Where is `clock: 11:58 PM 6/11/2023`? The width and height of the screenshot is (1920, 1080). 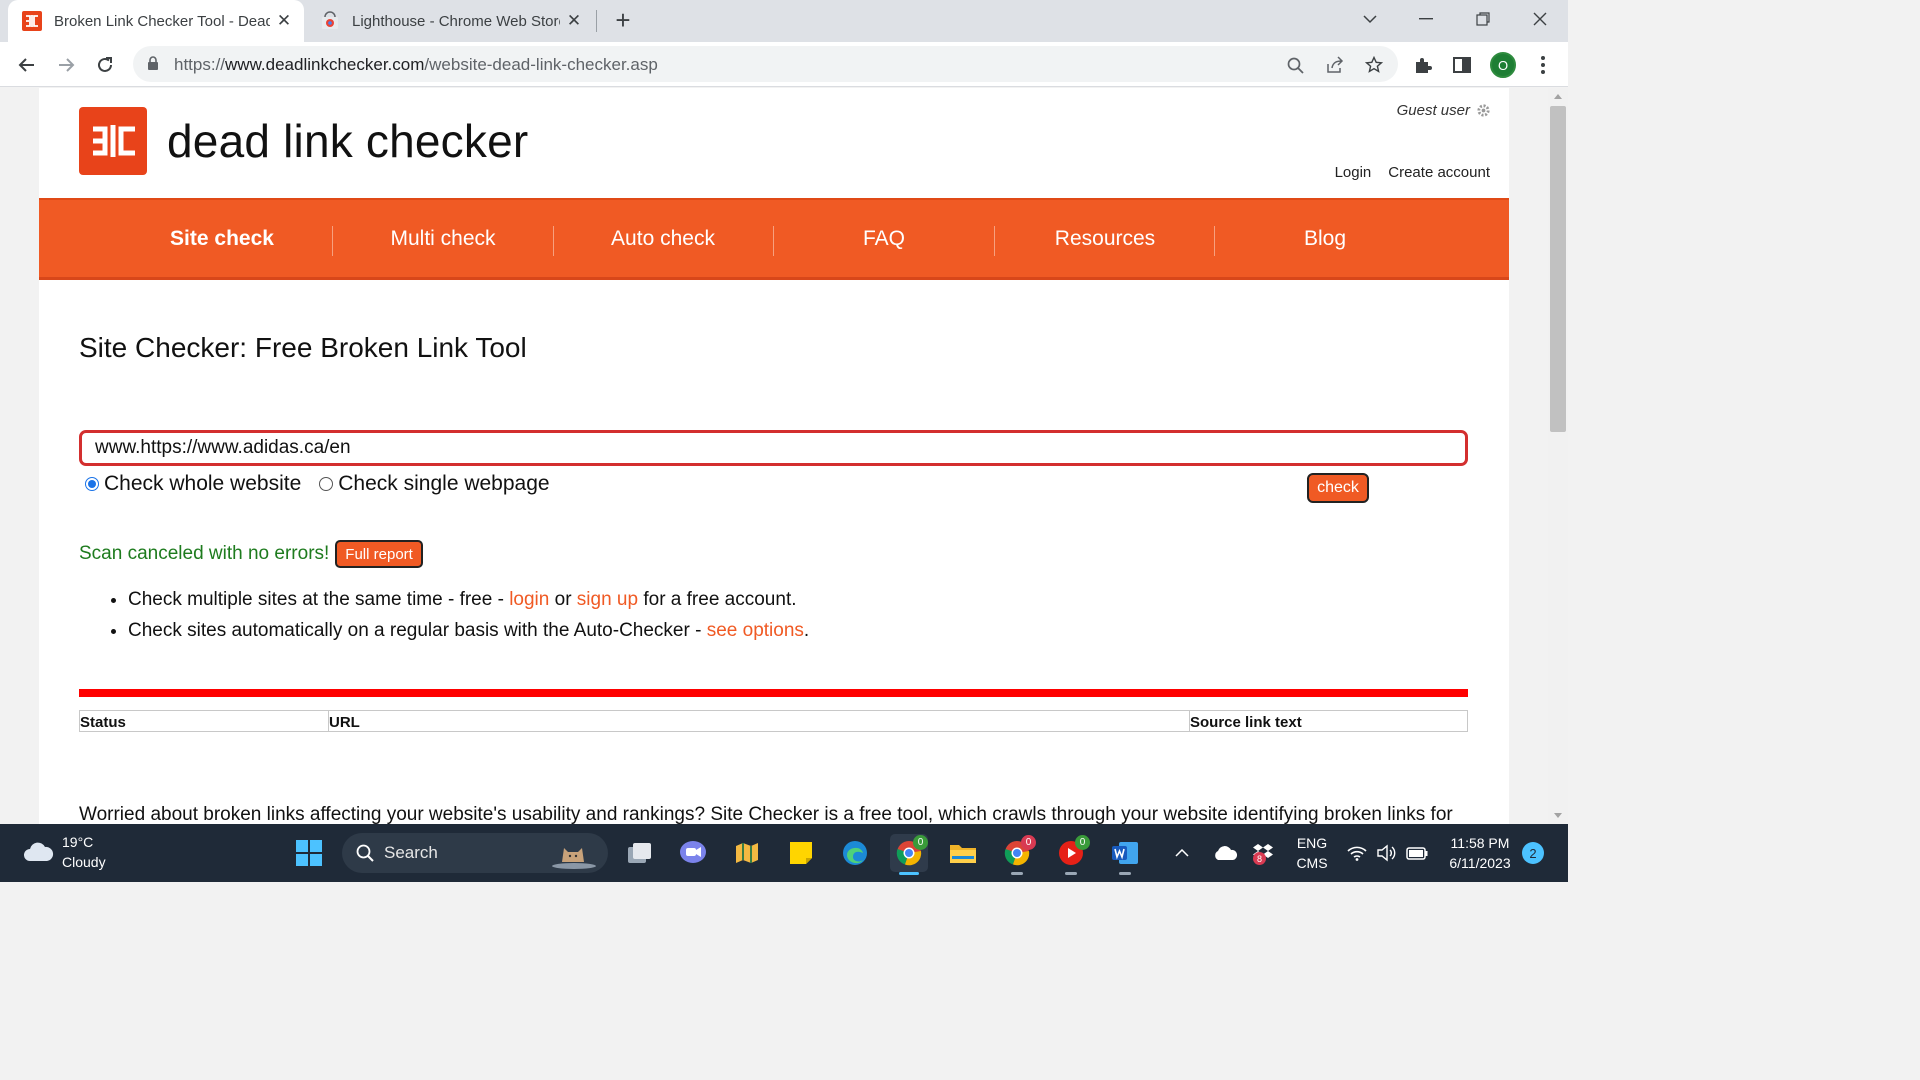 clock: 11:58 PM 6/11/2023 is located at coordinates (1480, 853).